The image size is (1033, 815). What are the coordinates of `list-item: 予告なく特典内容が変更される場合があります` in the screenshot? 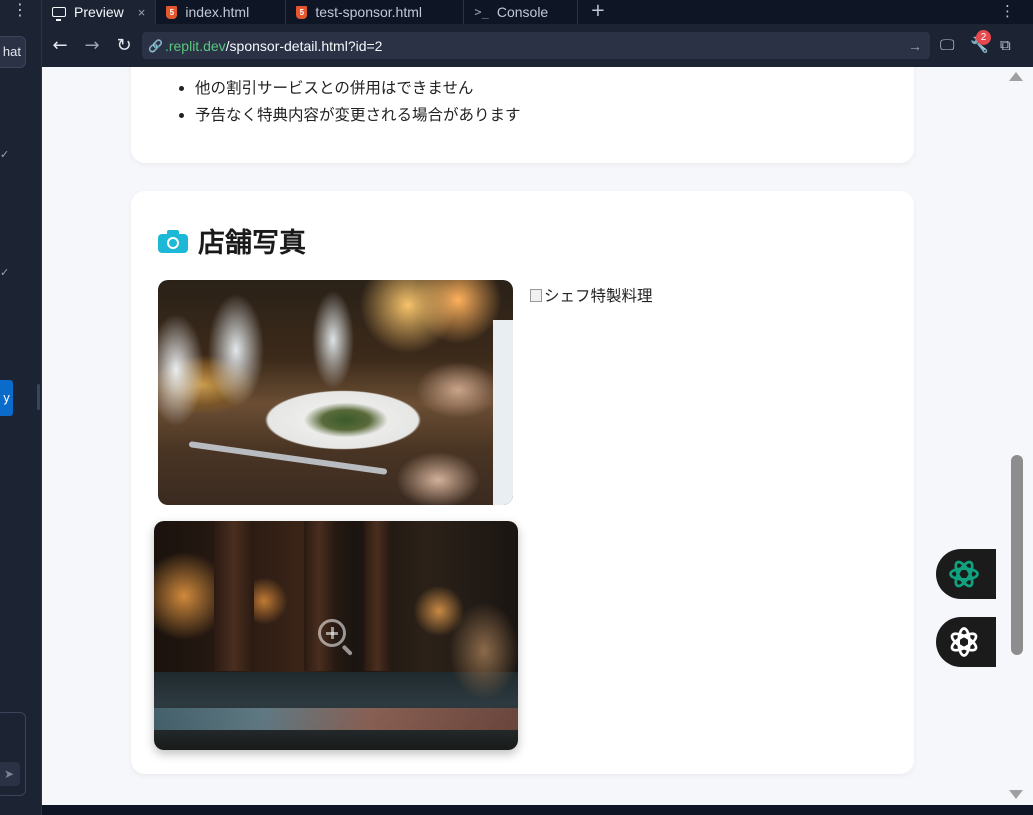 It's located at (358, 115).